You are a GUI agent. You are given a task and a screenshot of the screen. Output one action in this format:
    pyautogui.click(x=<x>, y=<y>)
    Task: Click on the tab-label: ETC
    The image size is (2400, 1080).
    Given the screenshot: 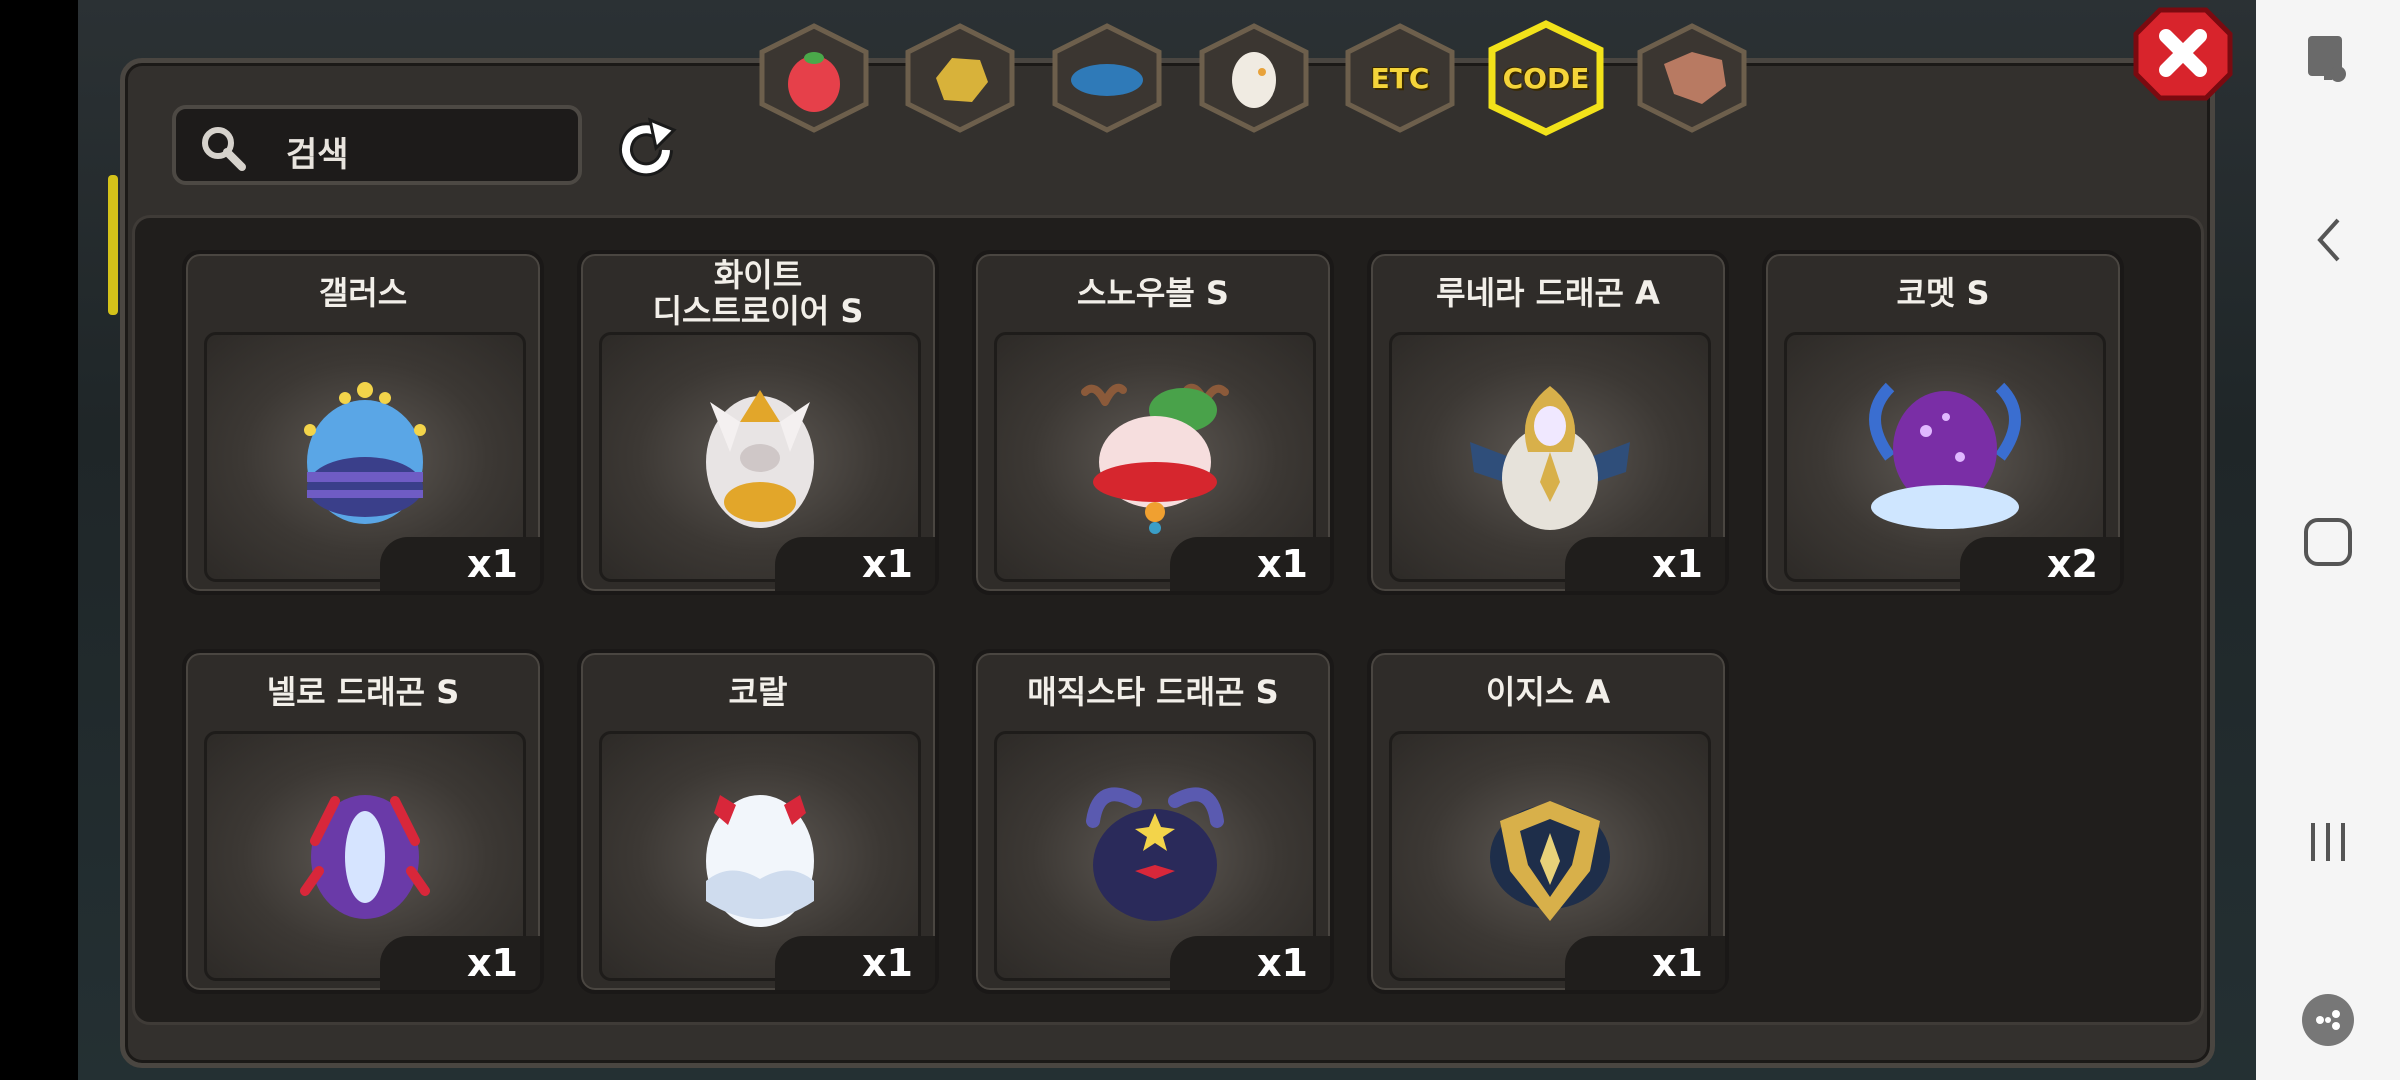 What is the action you would take?
    pyautogui.click(x=1400, y=78)
    